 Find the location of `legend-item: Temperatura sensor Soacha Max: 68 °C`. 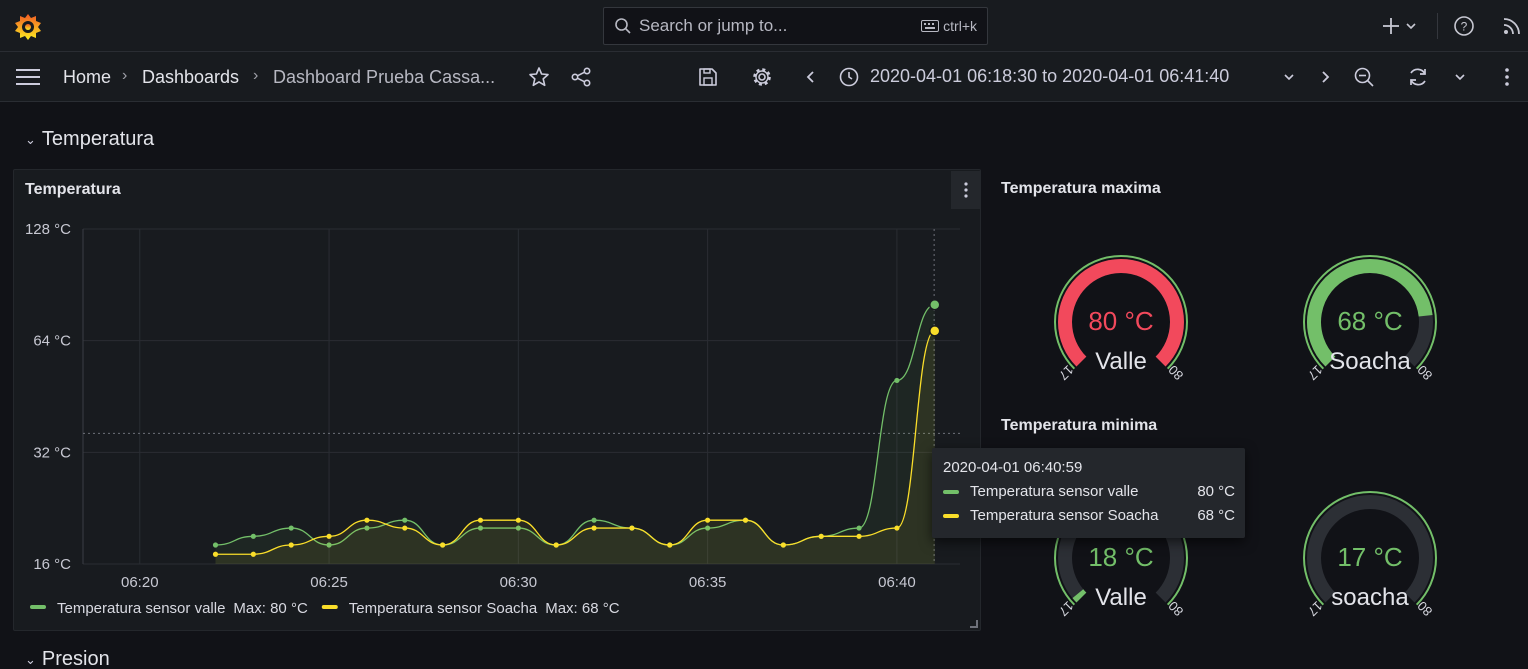

legend-item: Temperatura sensor Soacha Max: 68 °C is located at coordinates (470, 608).